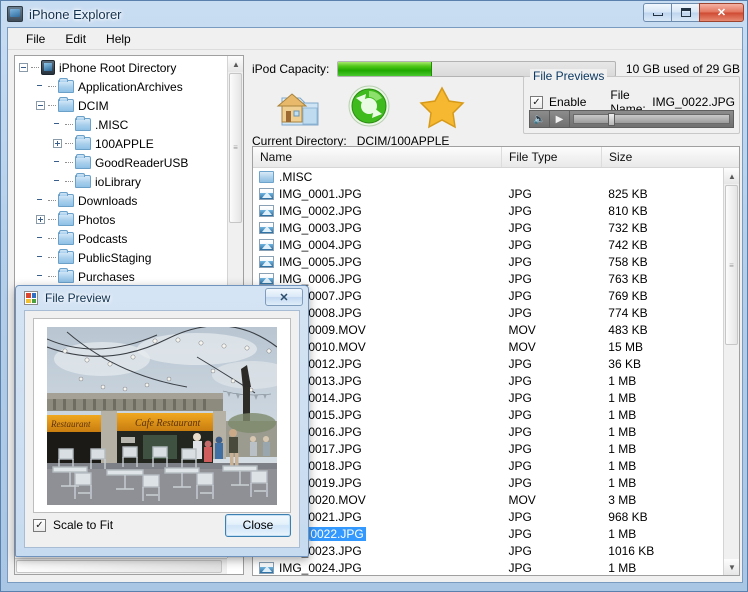  I want to click on file-size-cell: 36 KB, so click(624, 363).